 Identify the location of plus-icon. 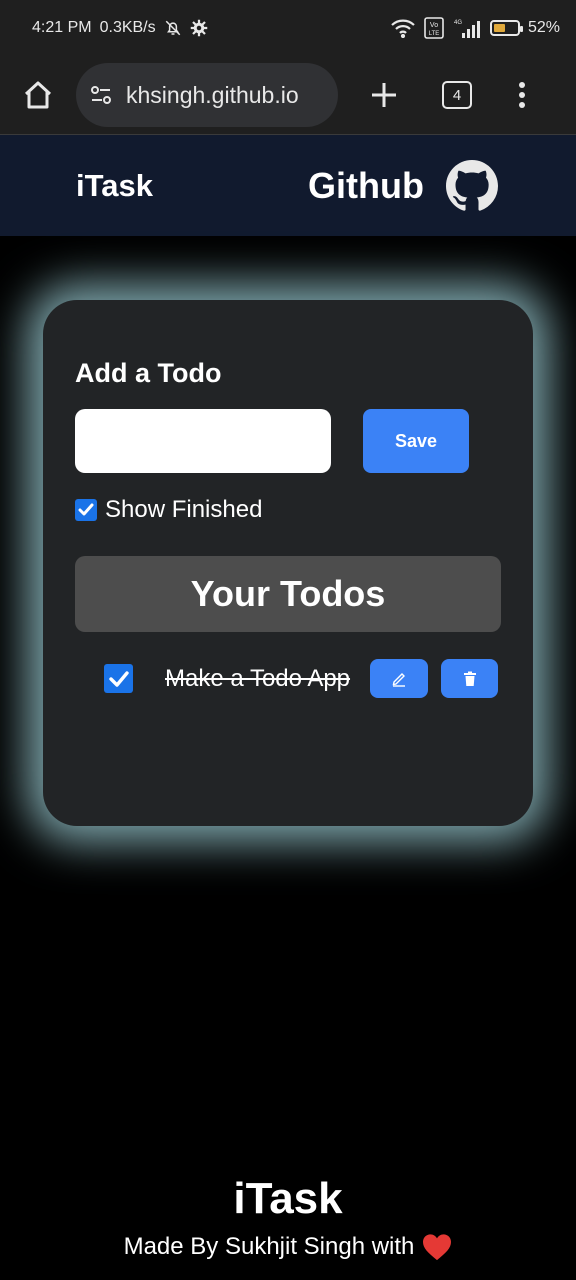
(384, 95).